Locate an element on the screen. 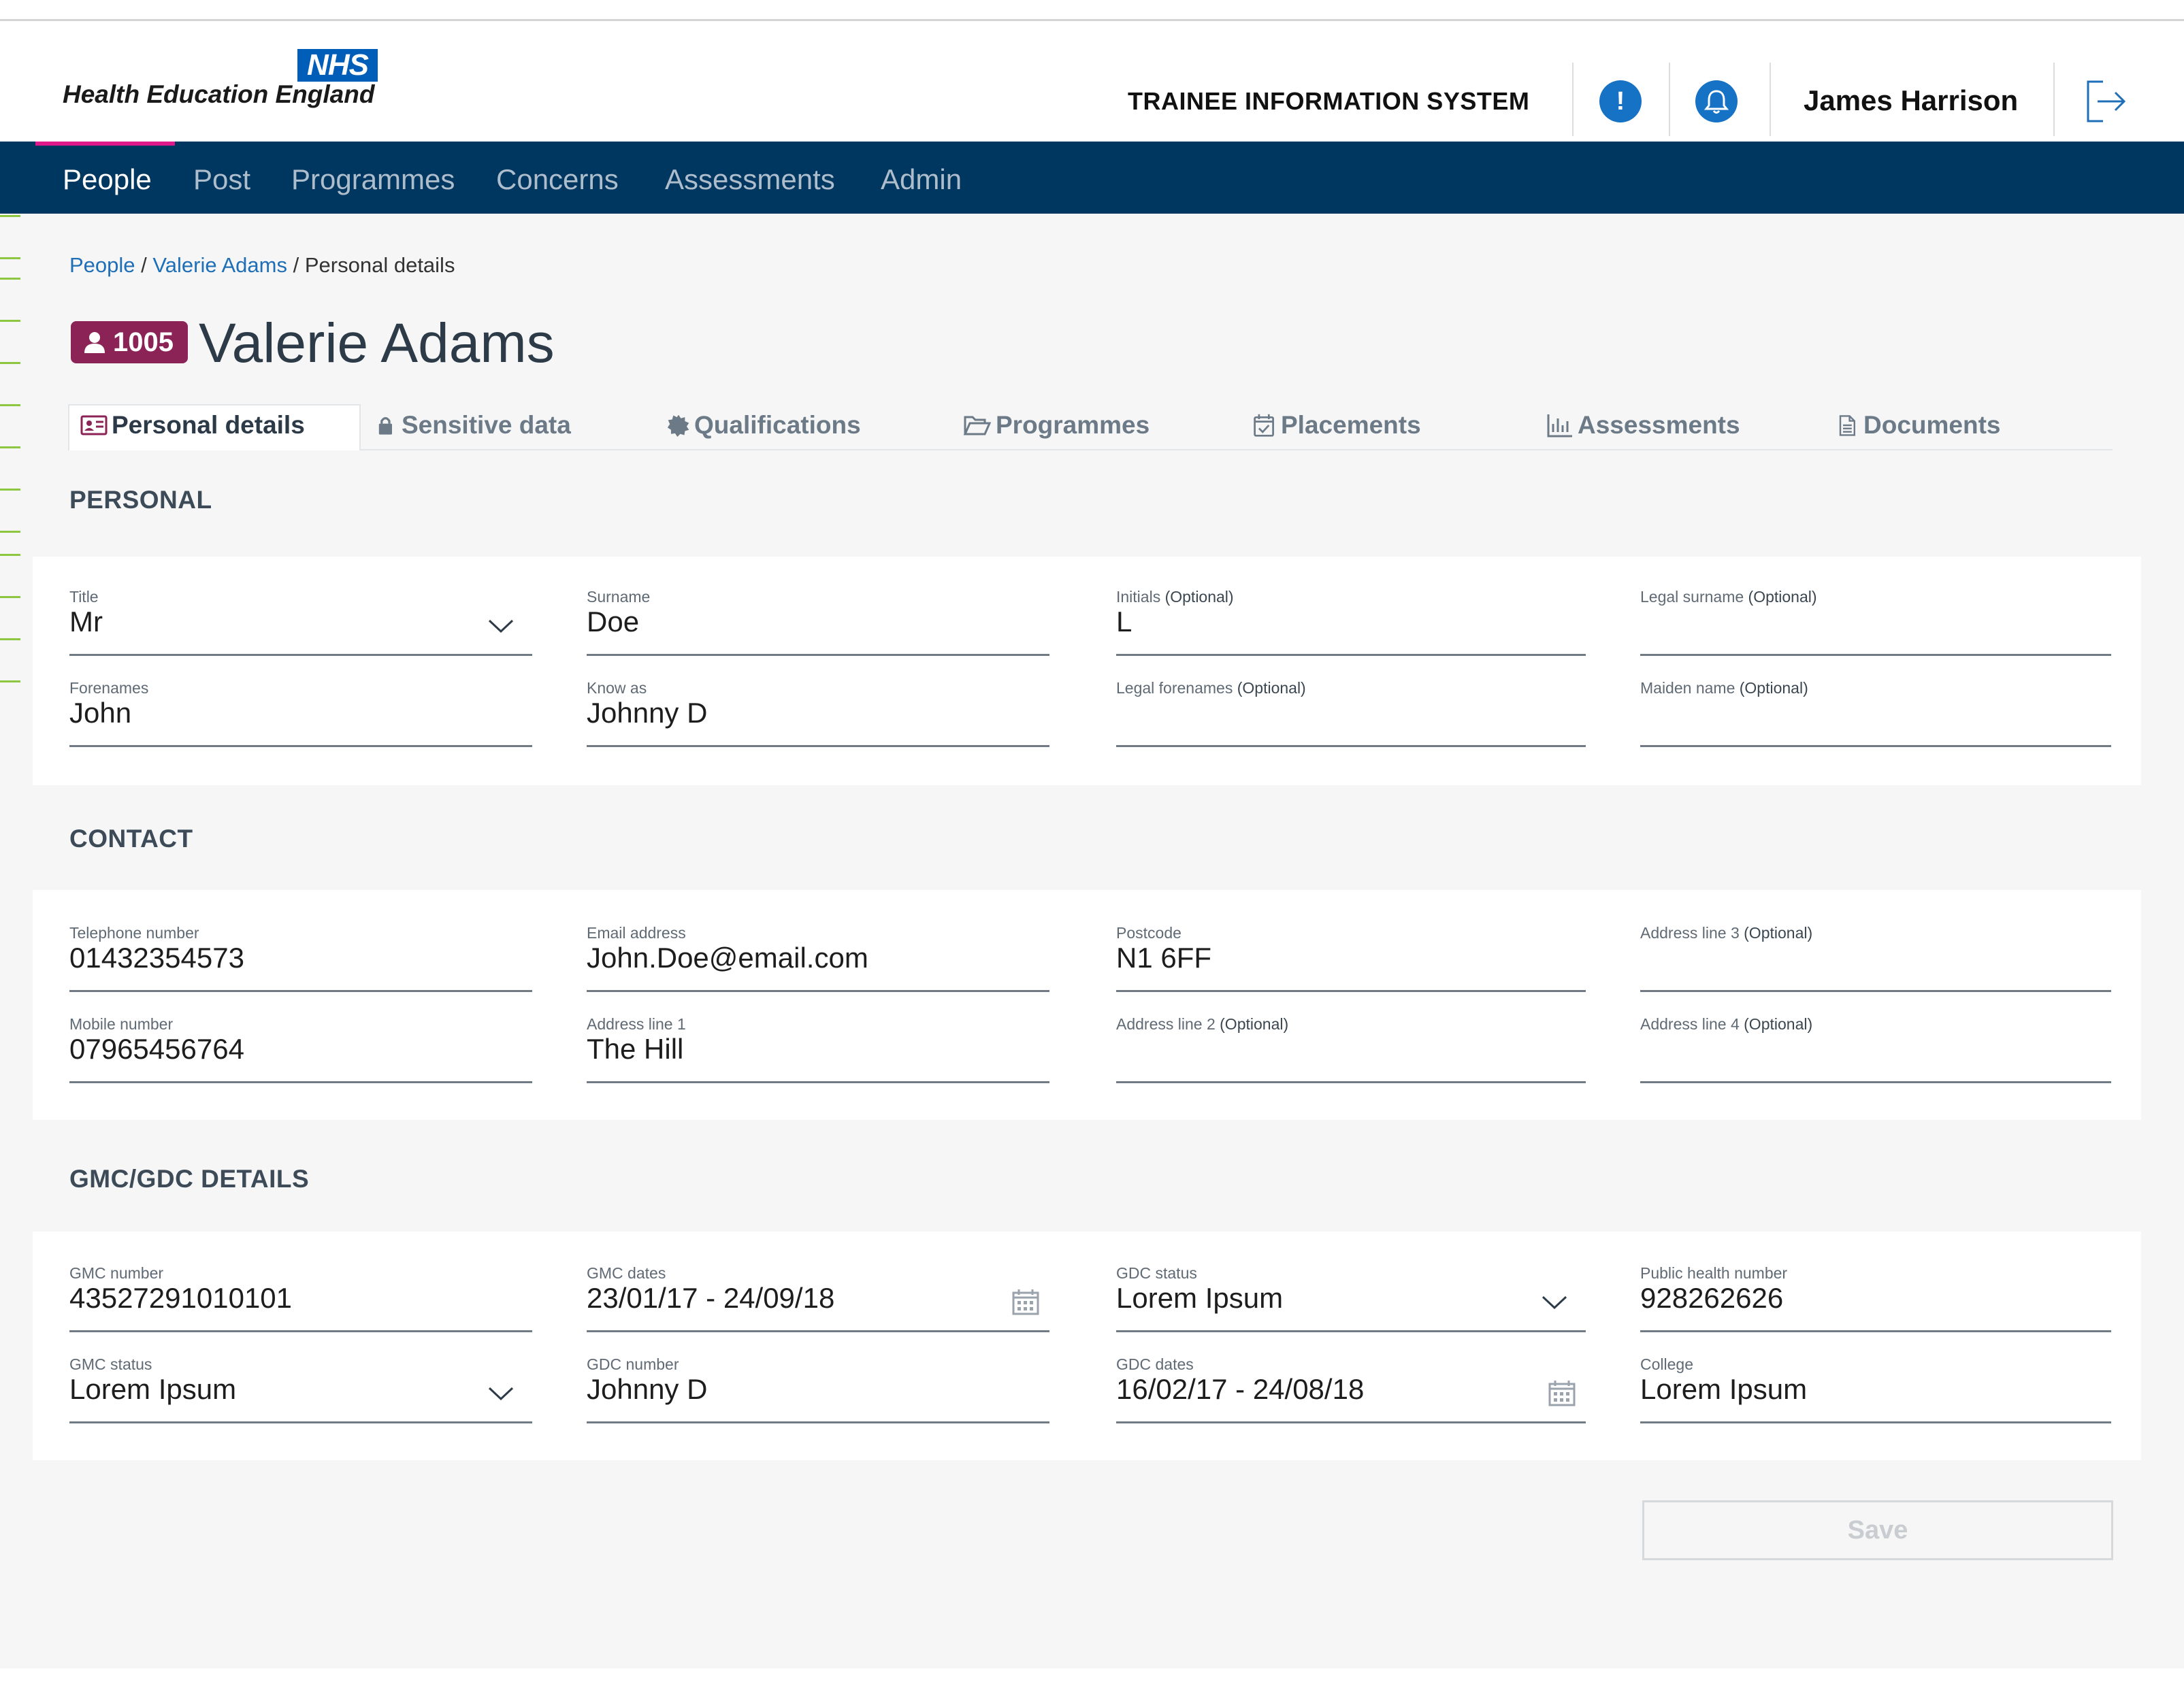 The image size is (2184, 1699). field-label: Legal surname (Optional) is located at coordinates (1729, 597).